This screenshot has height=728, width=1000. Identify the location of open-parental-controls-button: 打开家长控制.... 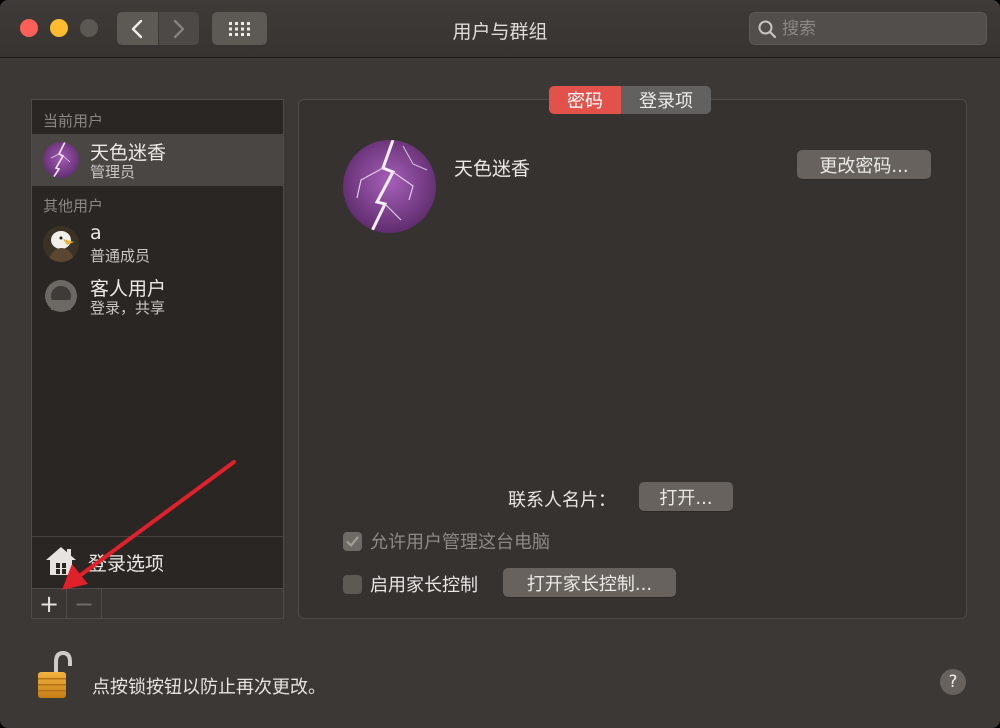
(589, 582).